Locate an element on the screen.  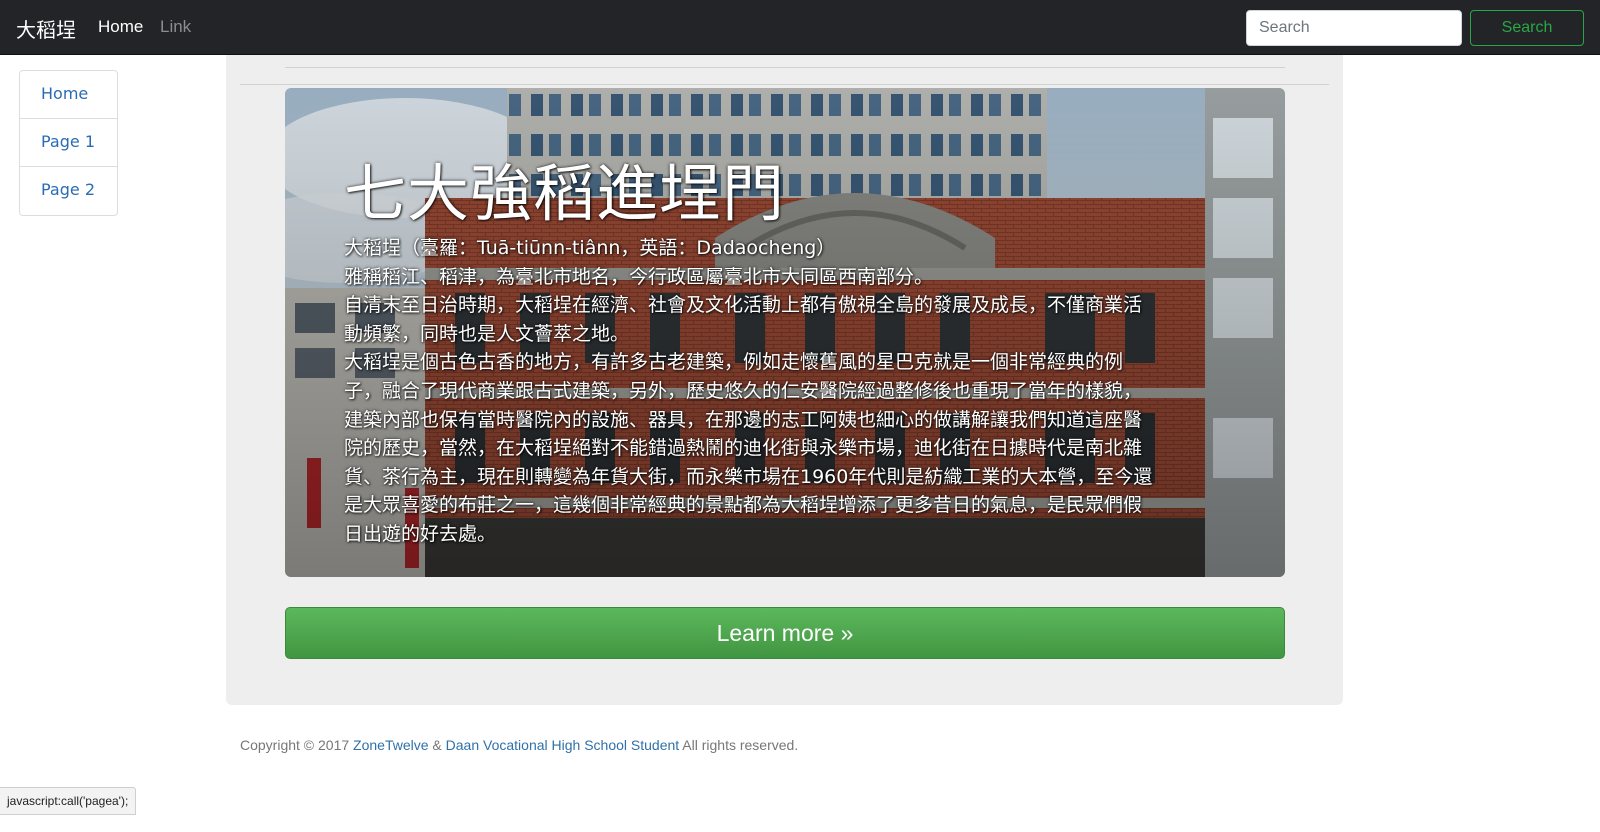
hero-text-line: 動頻繁，同時也是人文薈萃之地。 is located at coordinates (487, 333).